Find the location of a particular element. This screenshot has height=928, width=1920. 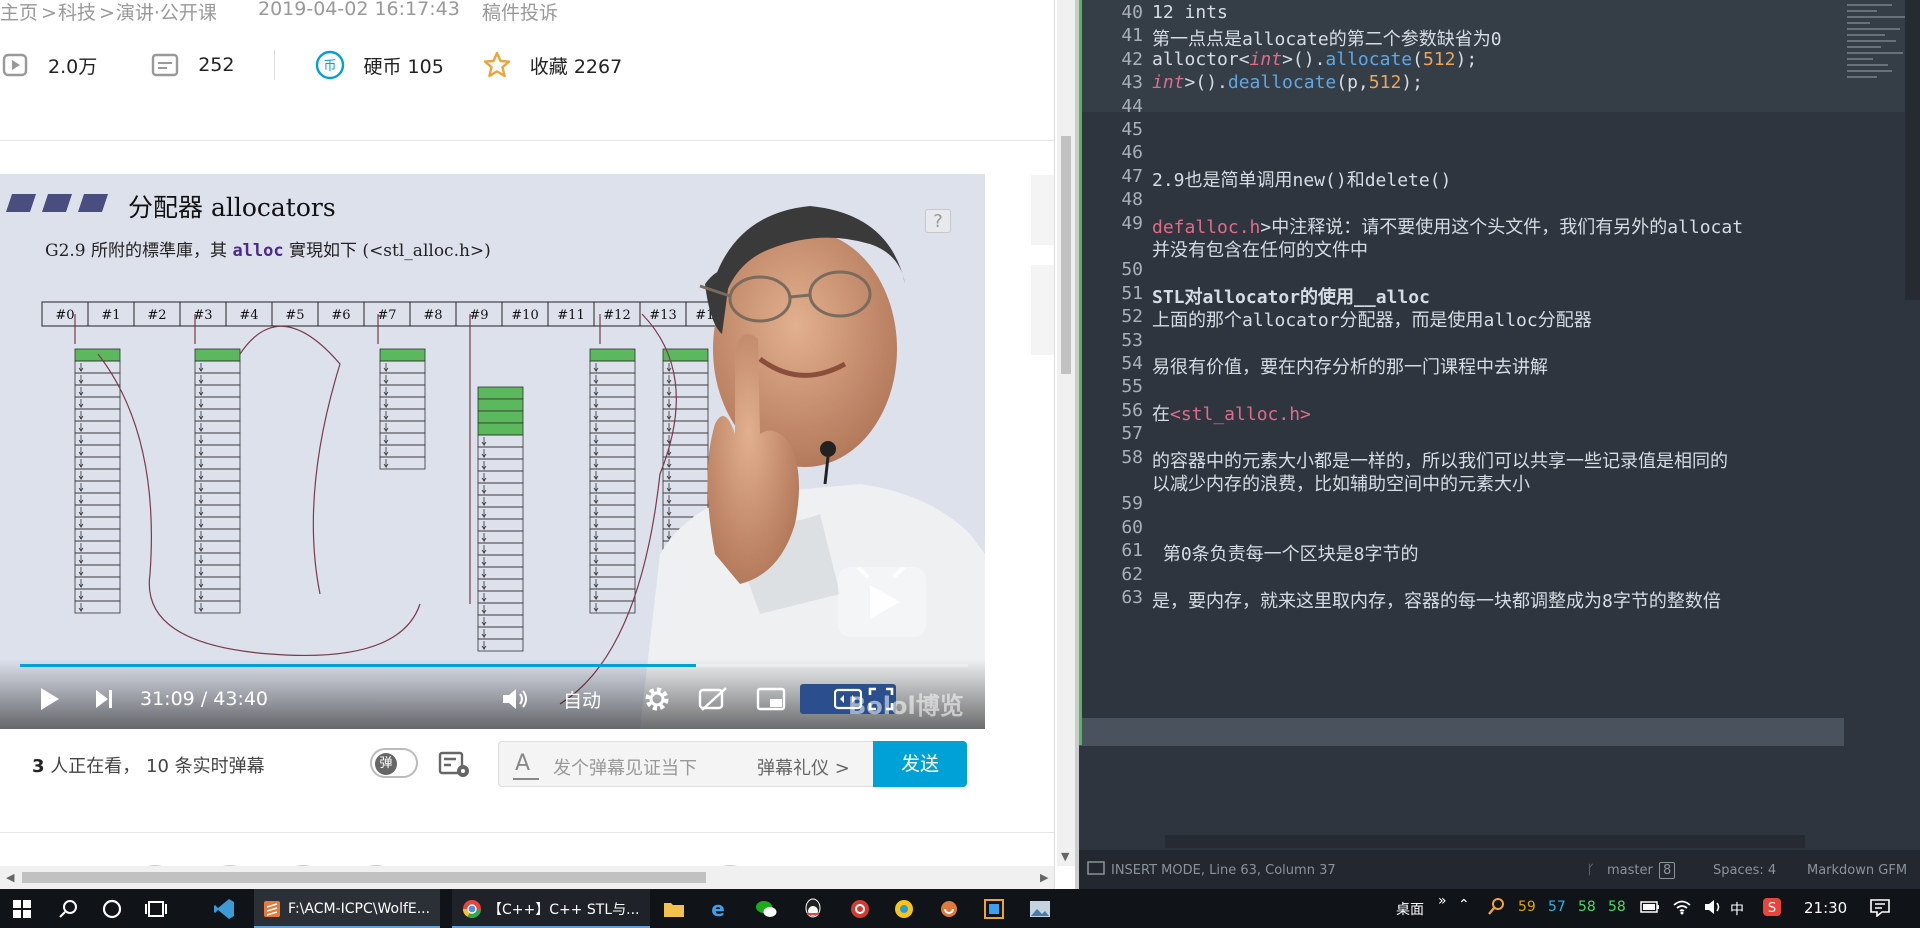

breadcrumb-tech: 科技 is located at coordinates (77, 13).